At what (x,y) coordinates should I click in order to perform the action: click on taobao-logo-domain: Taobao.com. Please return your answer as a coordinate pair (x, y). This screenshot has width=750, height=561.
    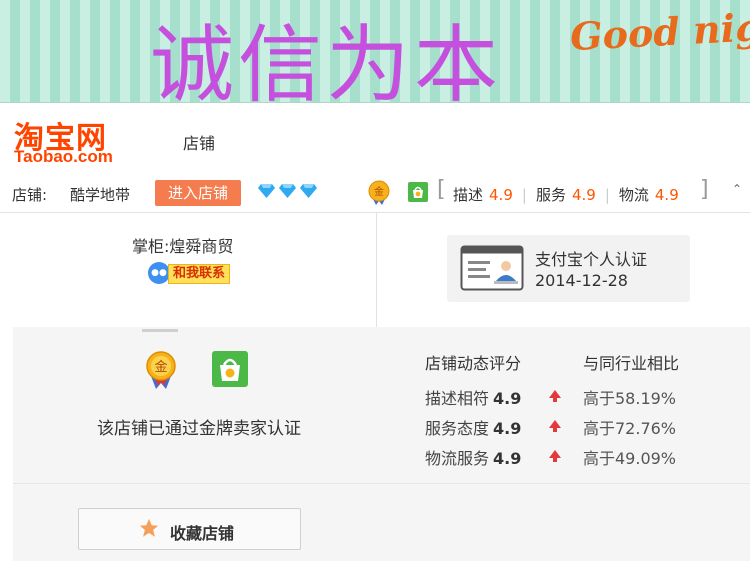
    Looking at the image, I should click on (63, 157).